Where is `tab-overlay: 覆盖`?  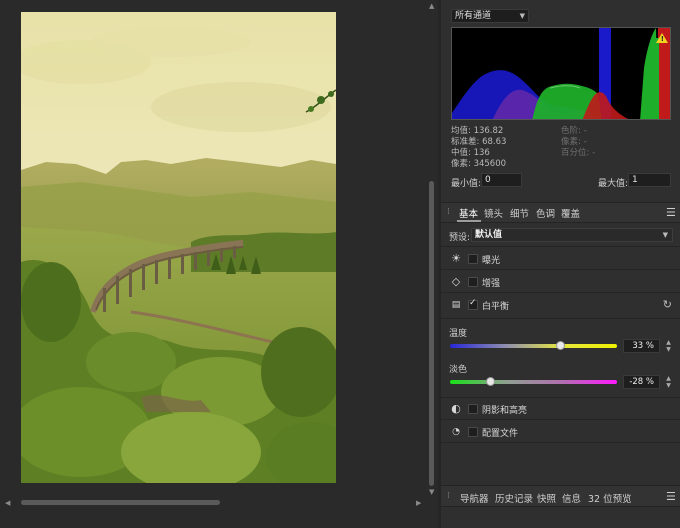 tab-overlay: 覆盖 is located at coordinates (570, 213).